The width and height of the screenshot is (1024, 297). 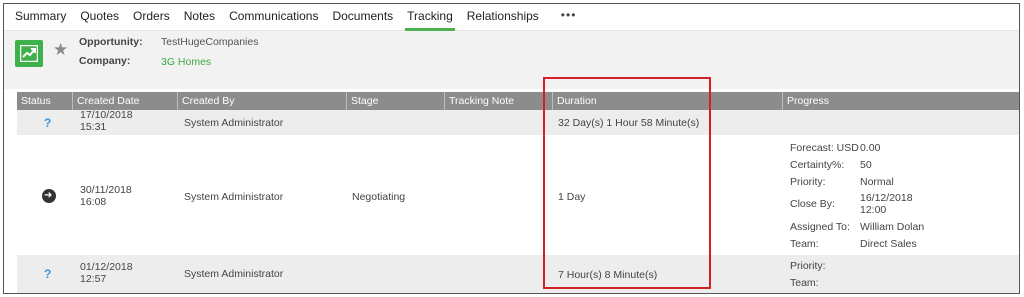 I want to click on close-by-time: 12:00, so click(x=873, y=210).